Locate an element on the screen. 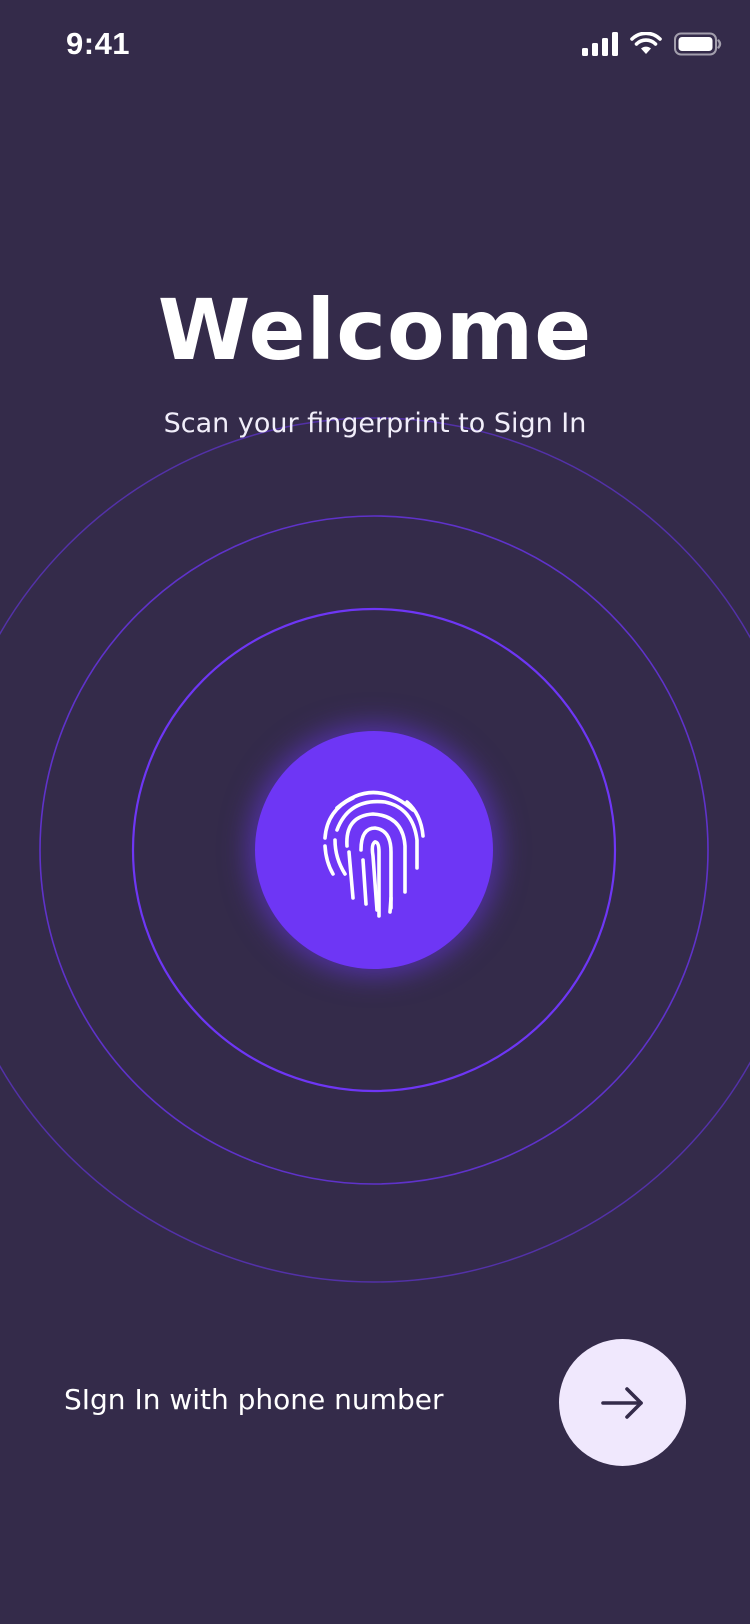 The image size is (750, 1624). page-subtitle: Scan your fingerprint to Sign In is located at coordinates (375, 423).